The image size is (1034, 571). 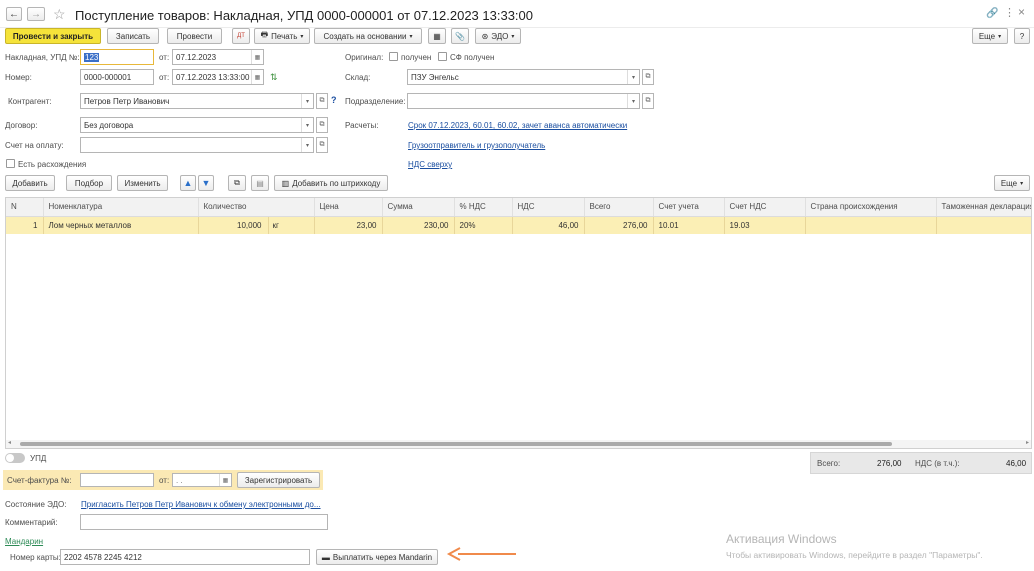 What do you see at coordinates (648, 101) in the screenshot?
I see `division-open-button: ⧉` at bounding box center [648, 101].